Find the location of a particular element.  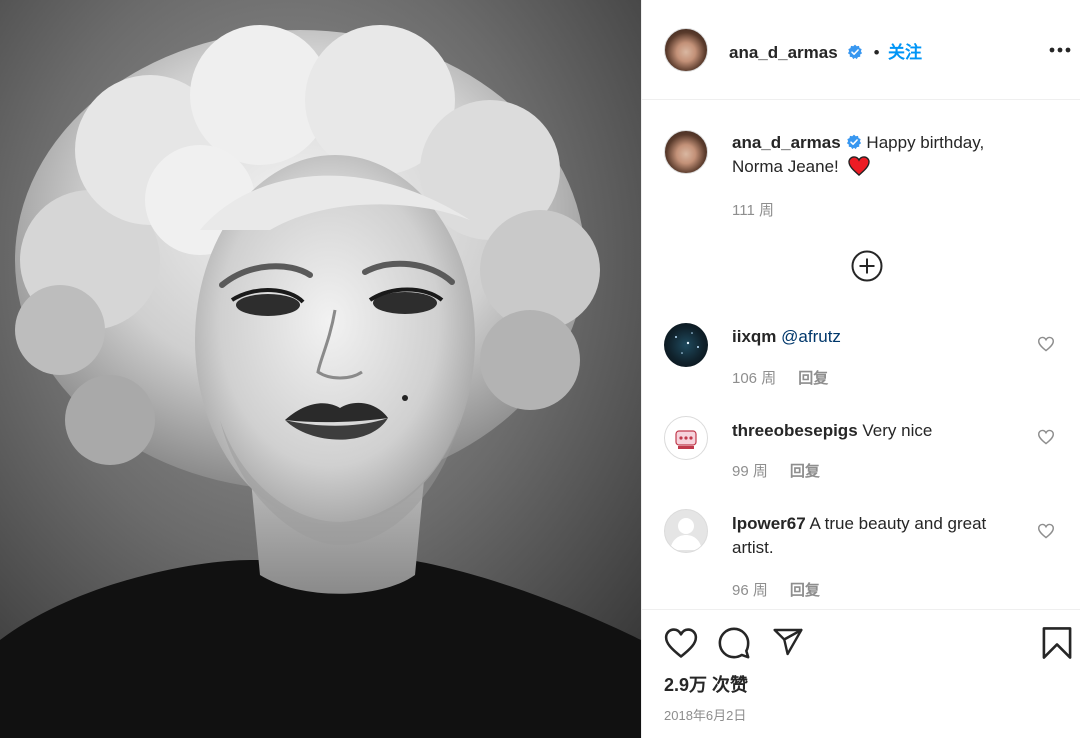

caption-time: 111 周 is located at coordinates (753, 210).